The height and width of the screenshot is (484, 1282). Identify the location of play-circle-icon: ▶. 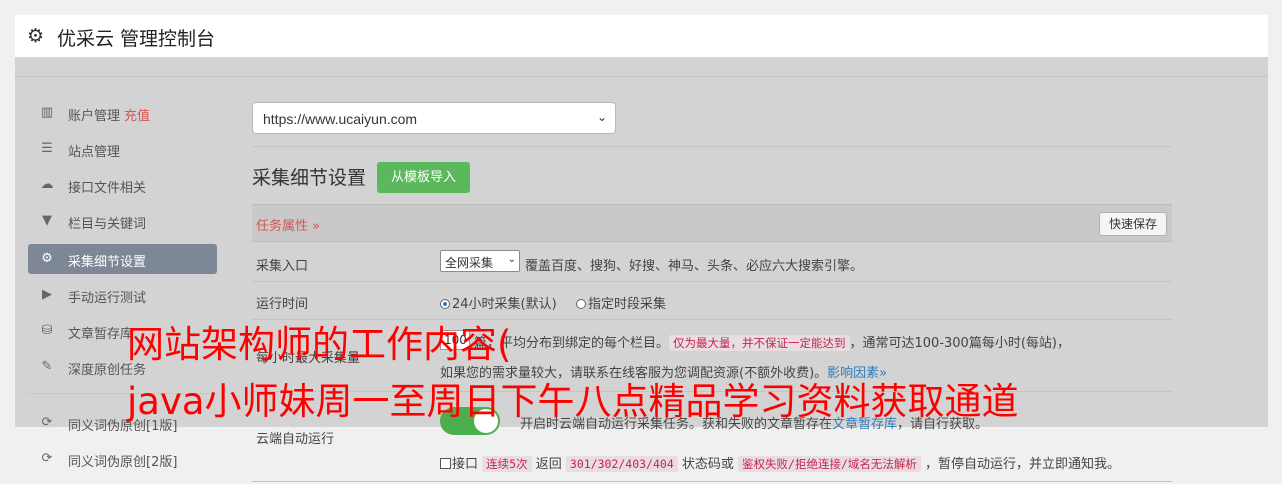
(47, 294).